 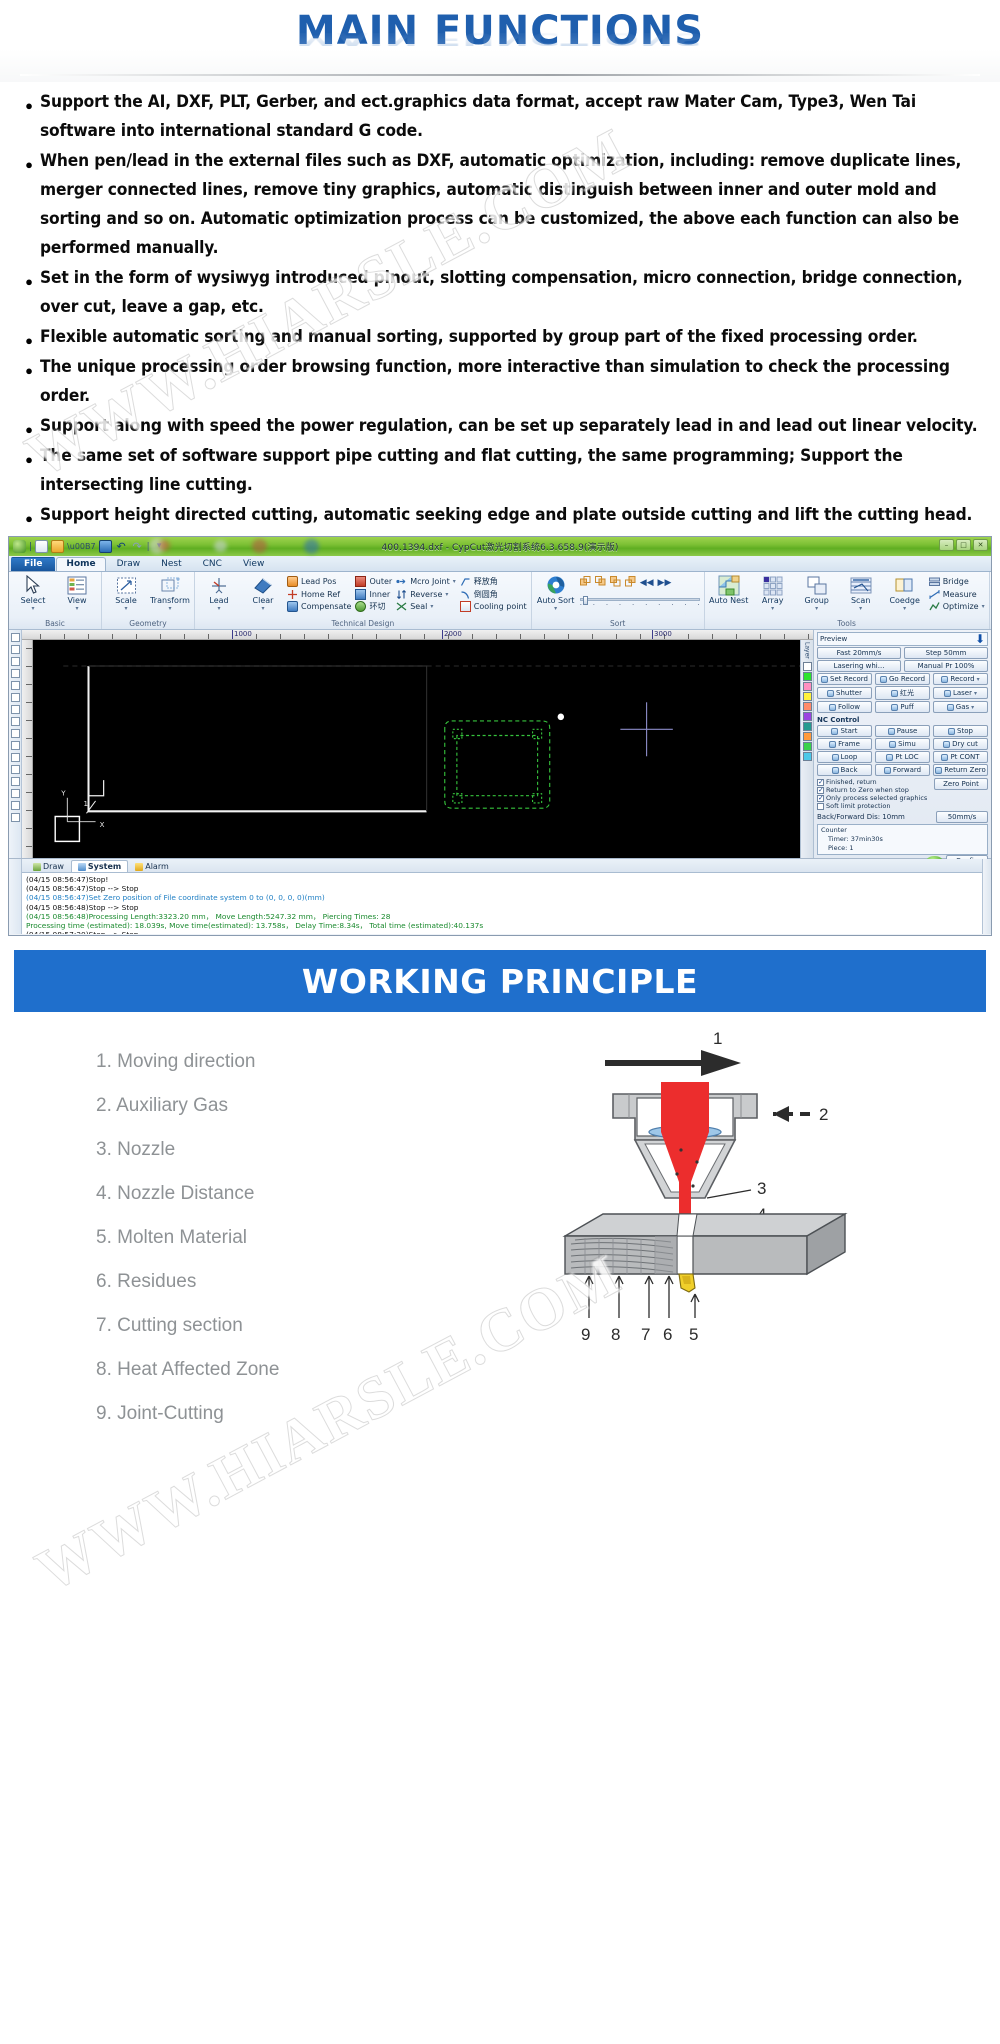 I want to click on io-btn--: 红光, so click(x=902, y=693).